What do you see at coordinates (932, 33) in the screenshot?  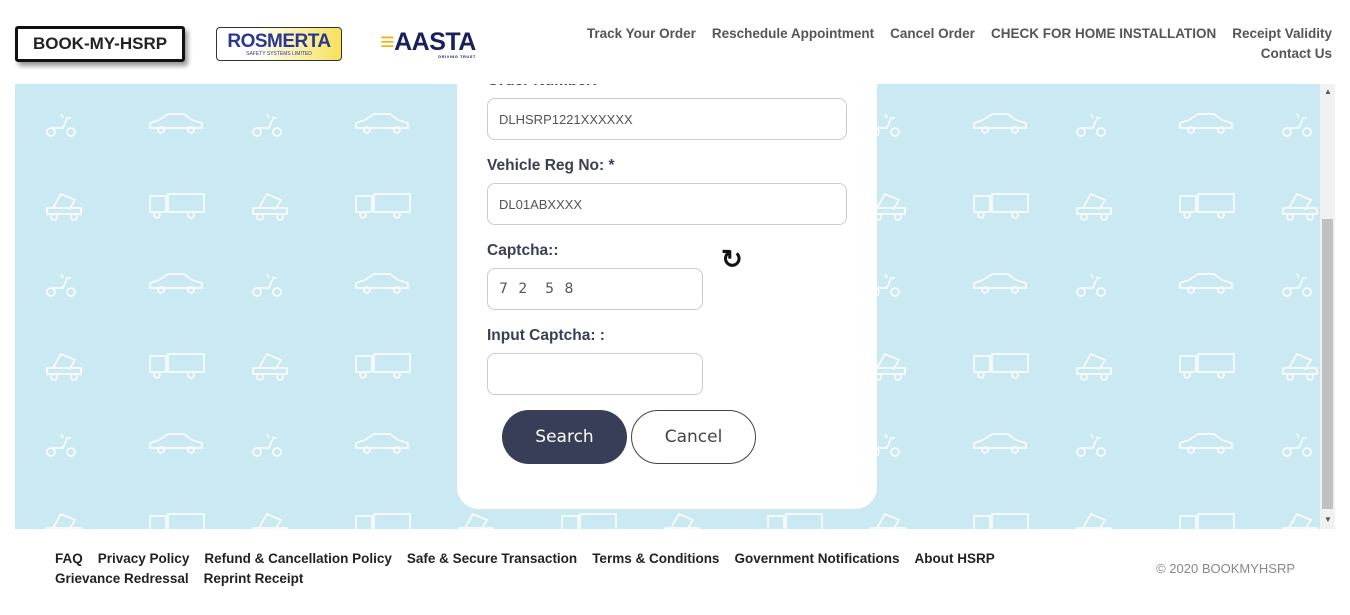 I see `nav-cancel-order: Cancel Order` at bounding box center [932, 33].